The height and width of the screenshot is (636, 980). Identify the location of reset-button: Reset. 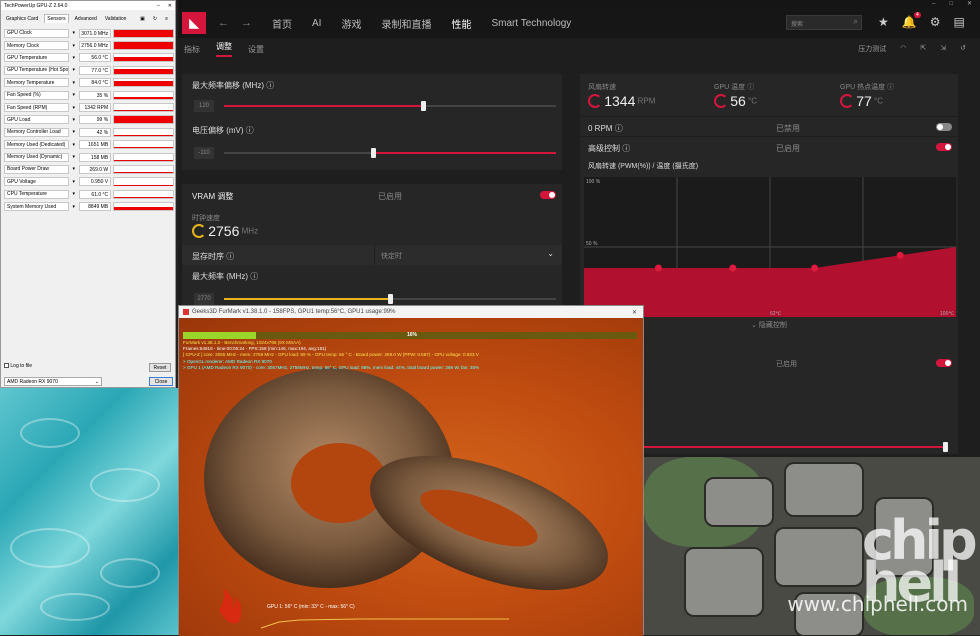
(160, 367).